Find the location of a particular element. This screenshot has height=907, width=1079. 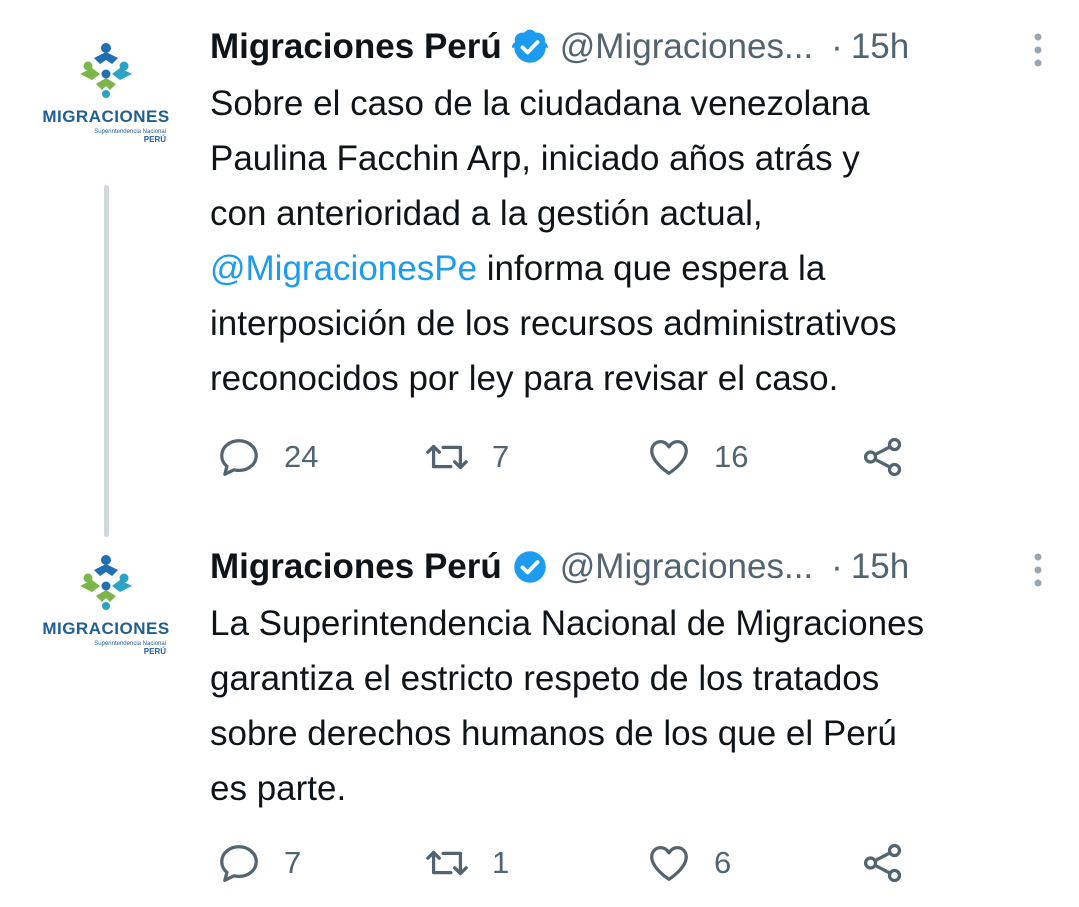

like-button: 6 is located at coordinates (688, 863).